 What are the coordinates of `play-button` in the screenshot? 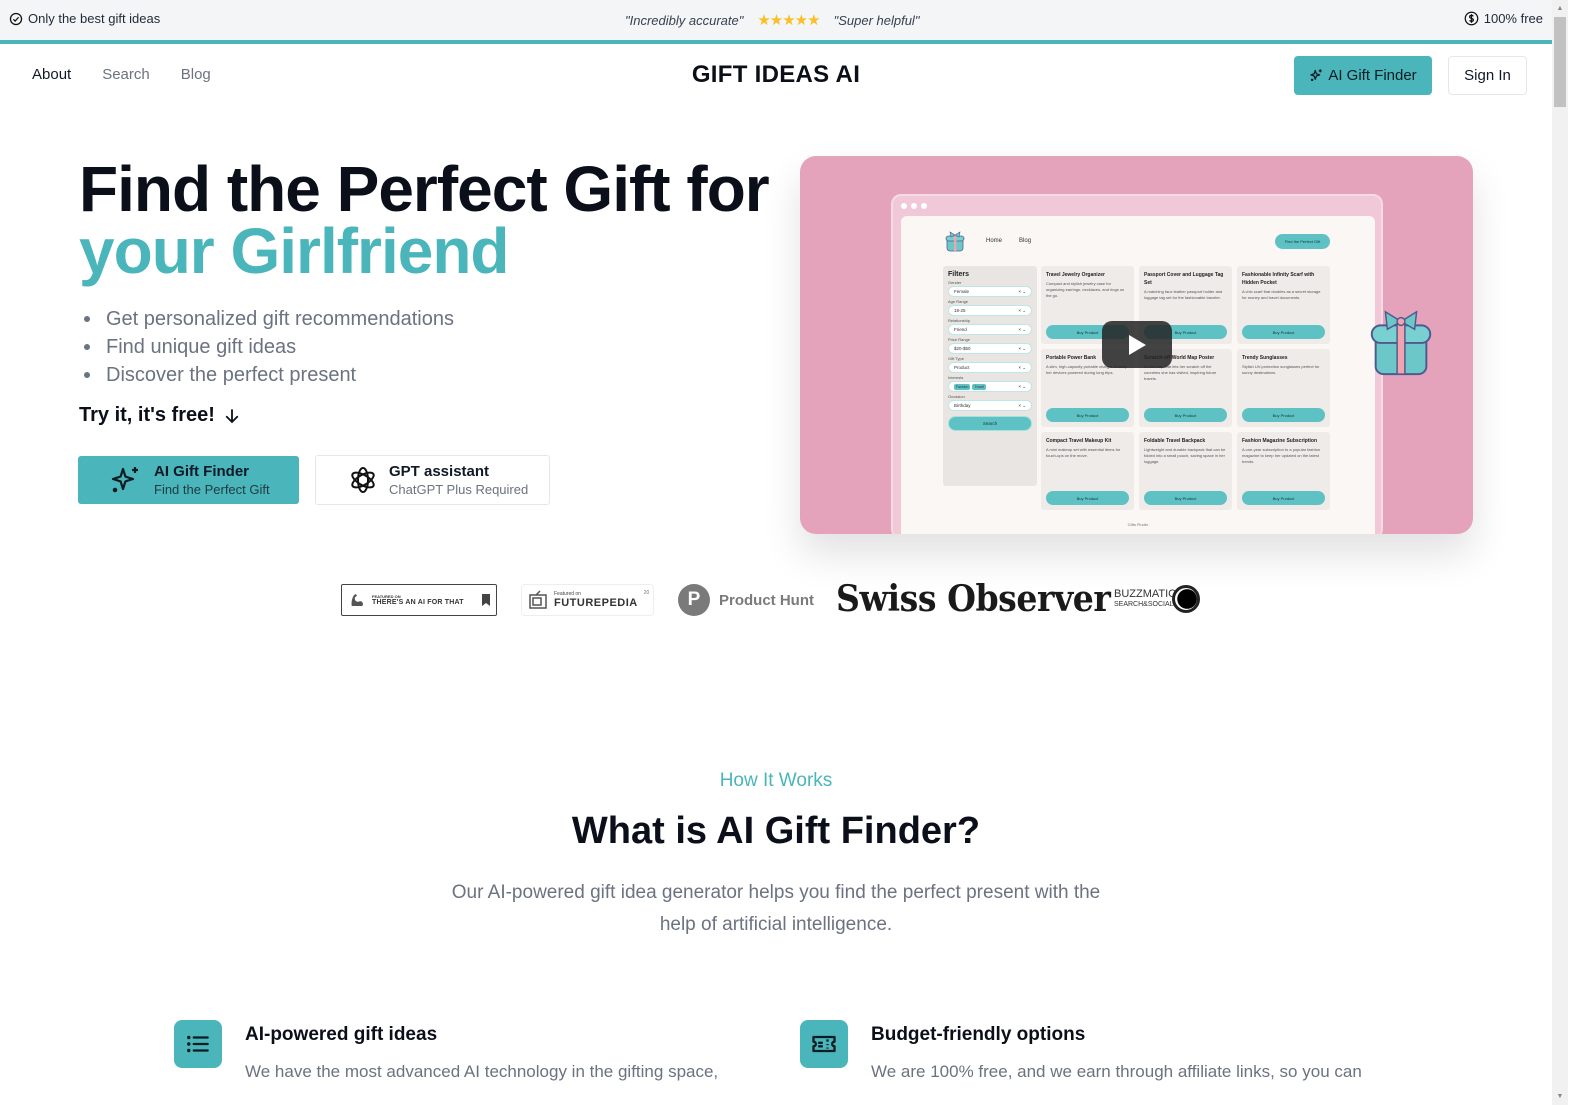 It's located at (1137, 344).